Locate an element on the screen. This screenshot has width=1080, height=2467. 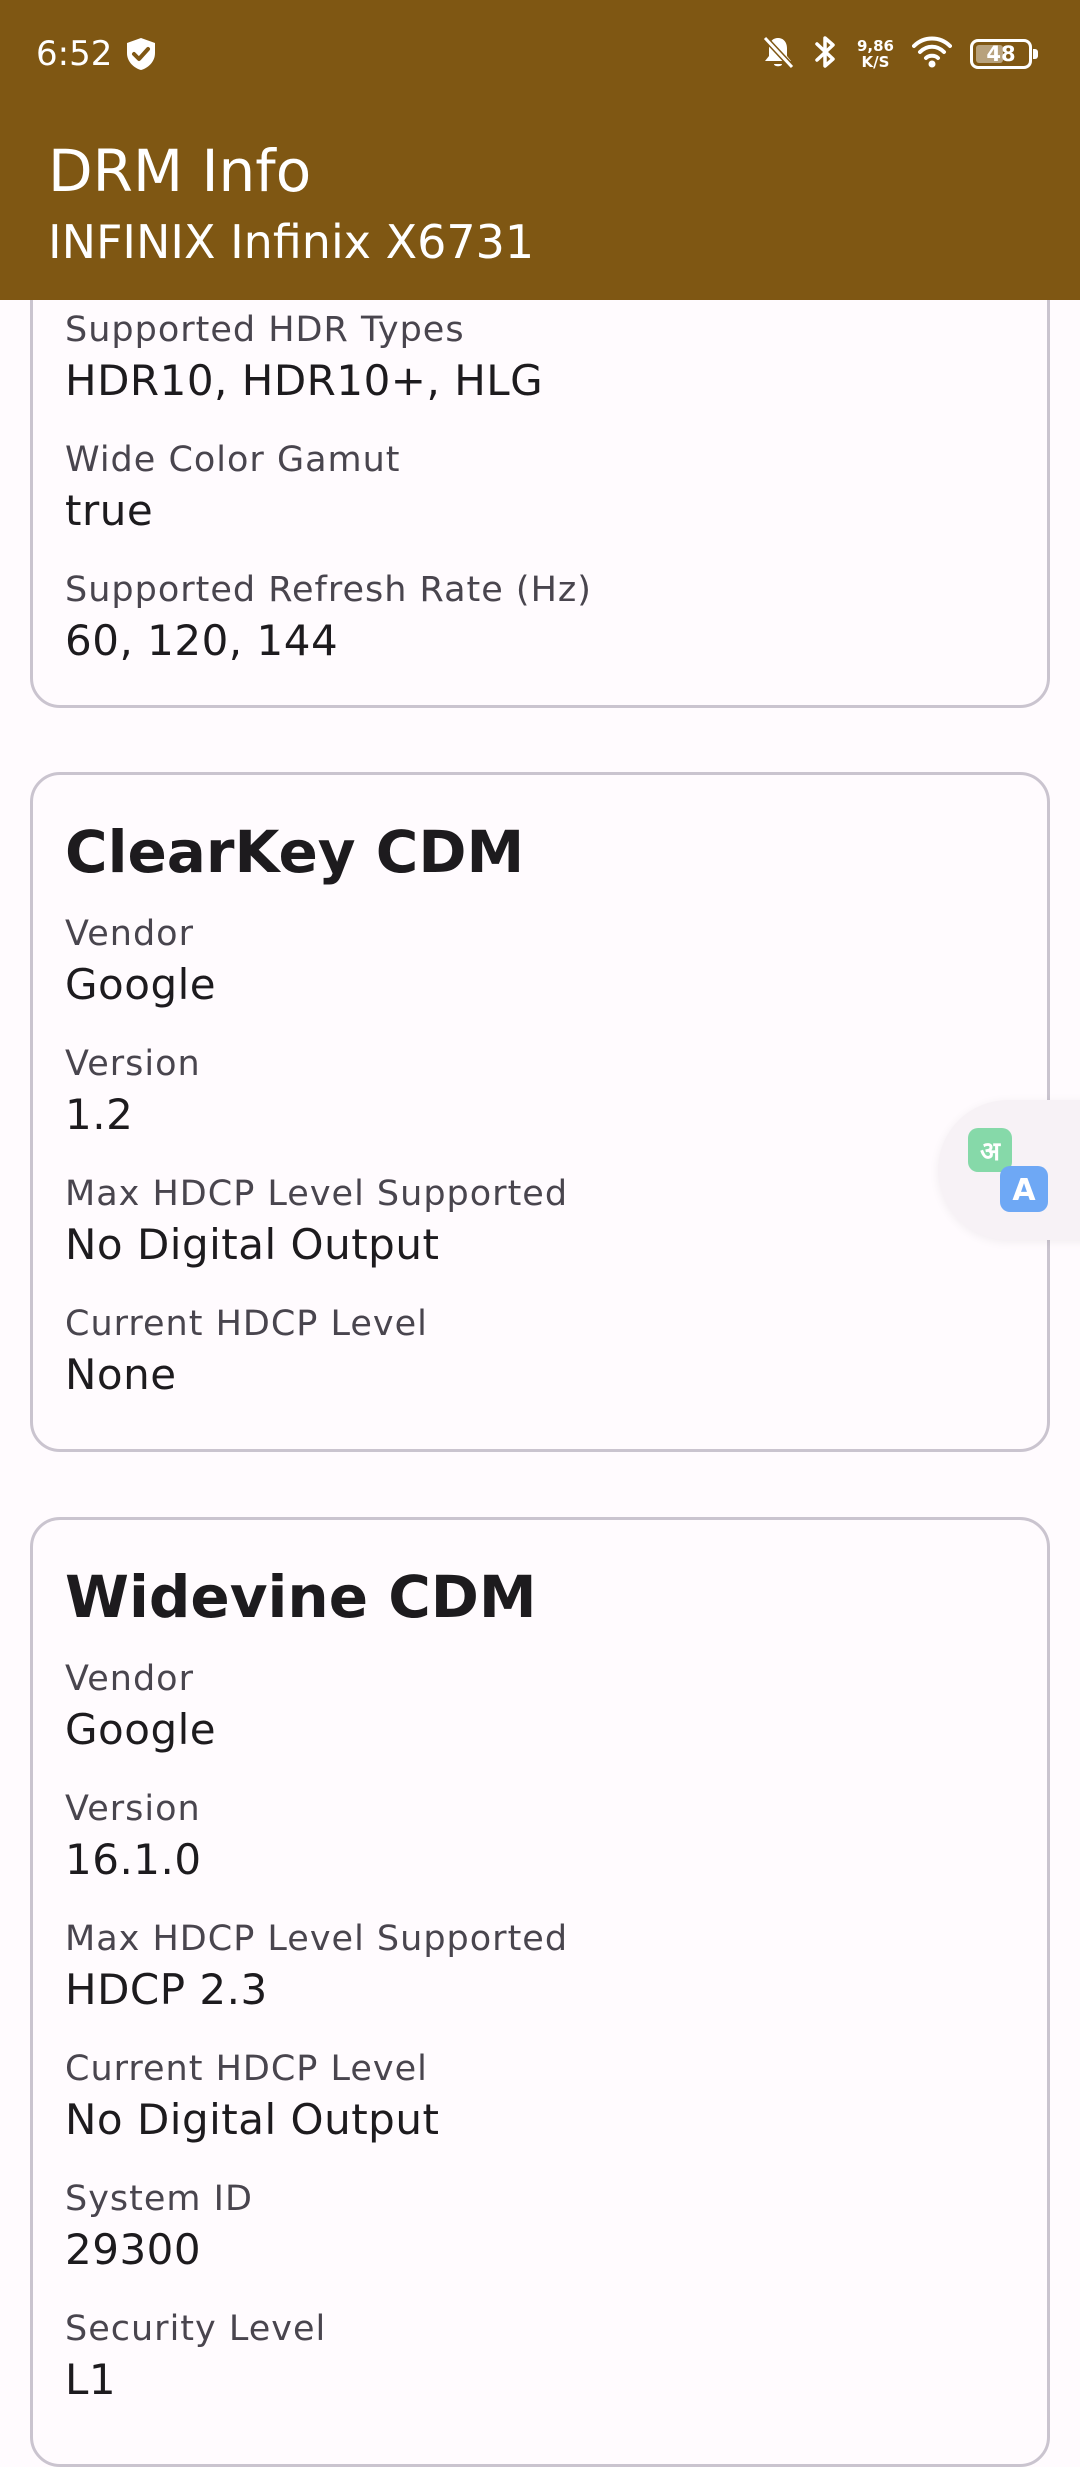
field-system-id: System ID 29300 is located at coordinates (540, 2227).